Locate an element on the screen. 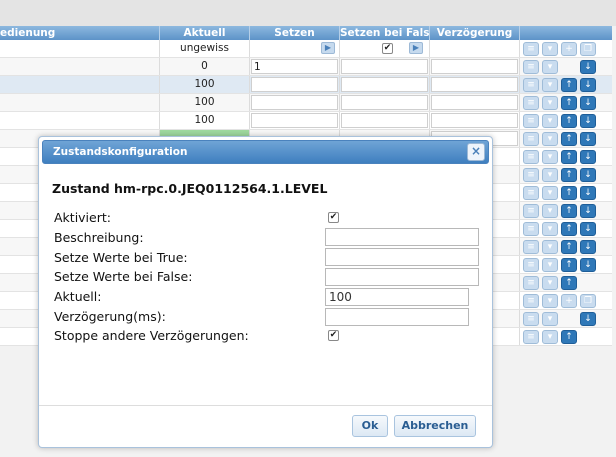  col-header-verzoegerung: Verzögerung is located at coordinates (475, 33).